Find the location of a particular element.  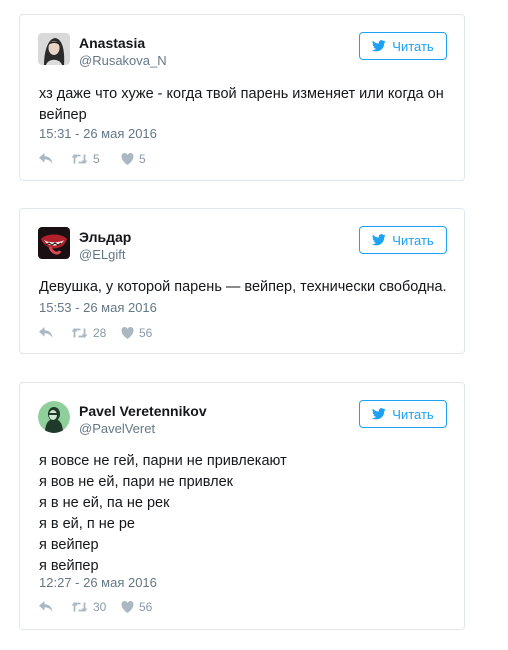

timestamp: 12:27 - 26 мая 2016 is located at coordinates (98, 582).